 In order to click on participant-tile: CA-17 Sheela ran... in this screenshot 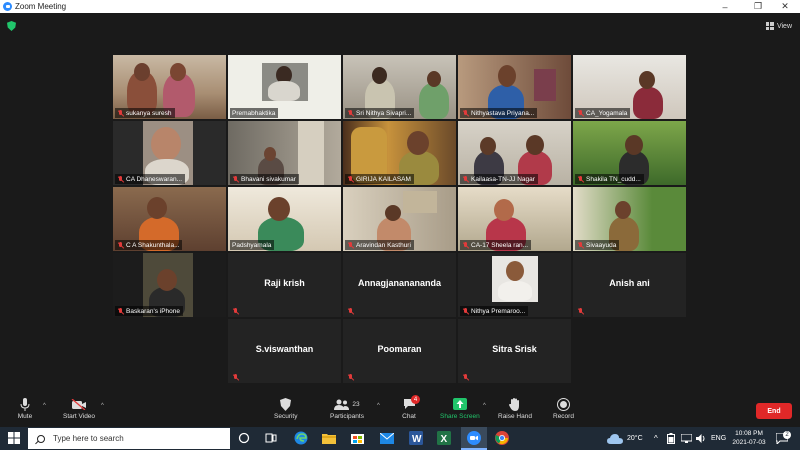, I will do `click(514, 219)`.